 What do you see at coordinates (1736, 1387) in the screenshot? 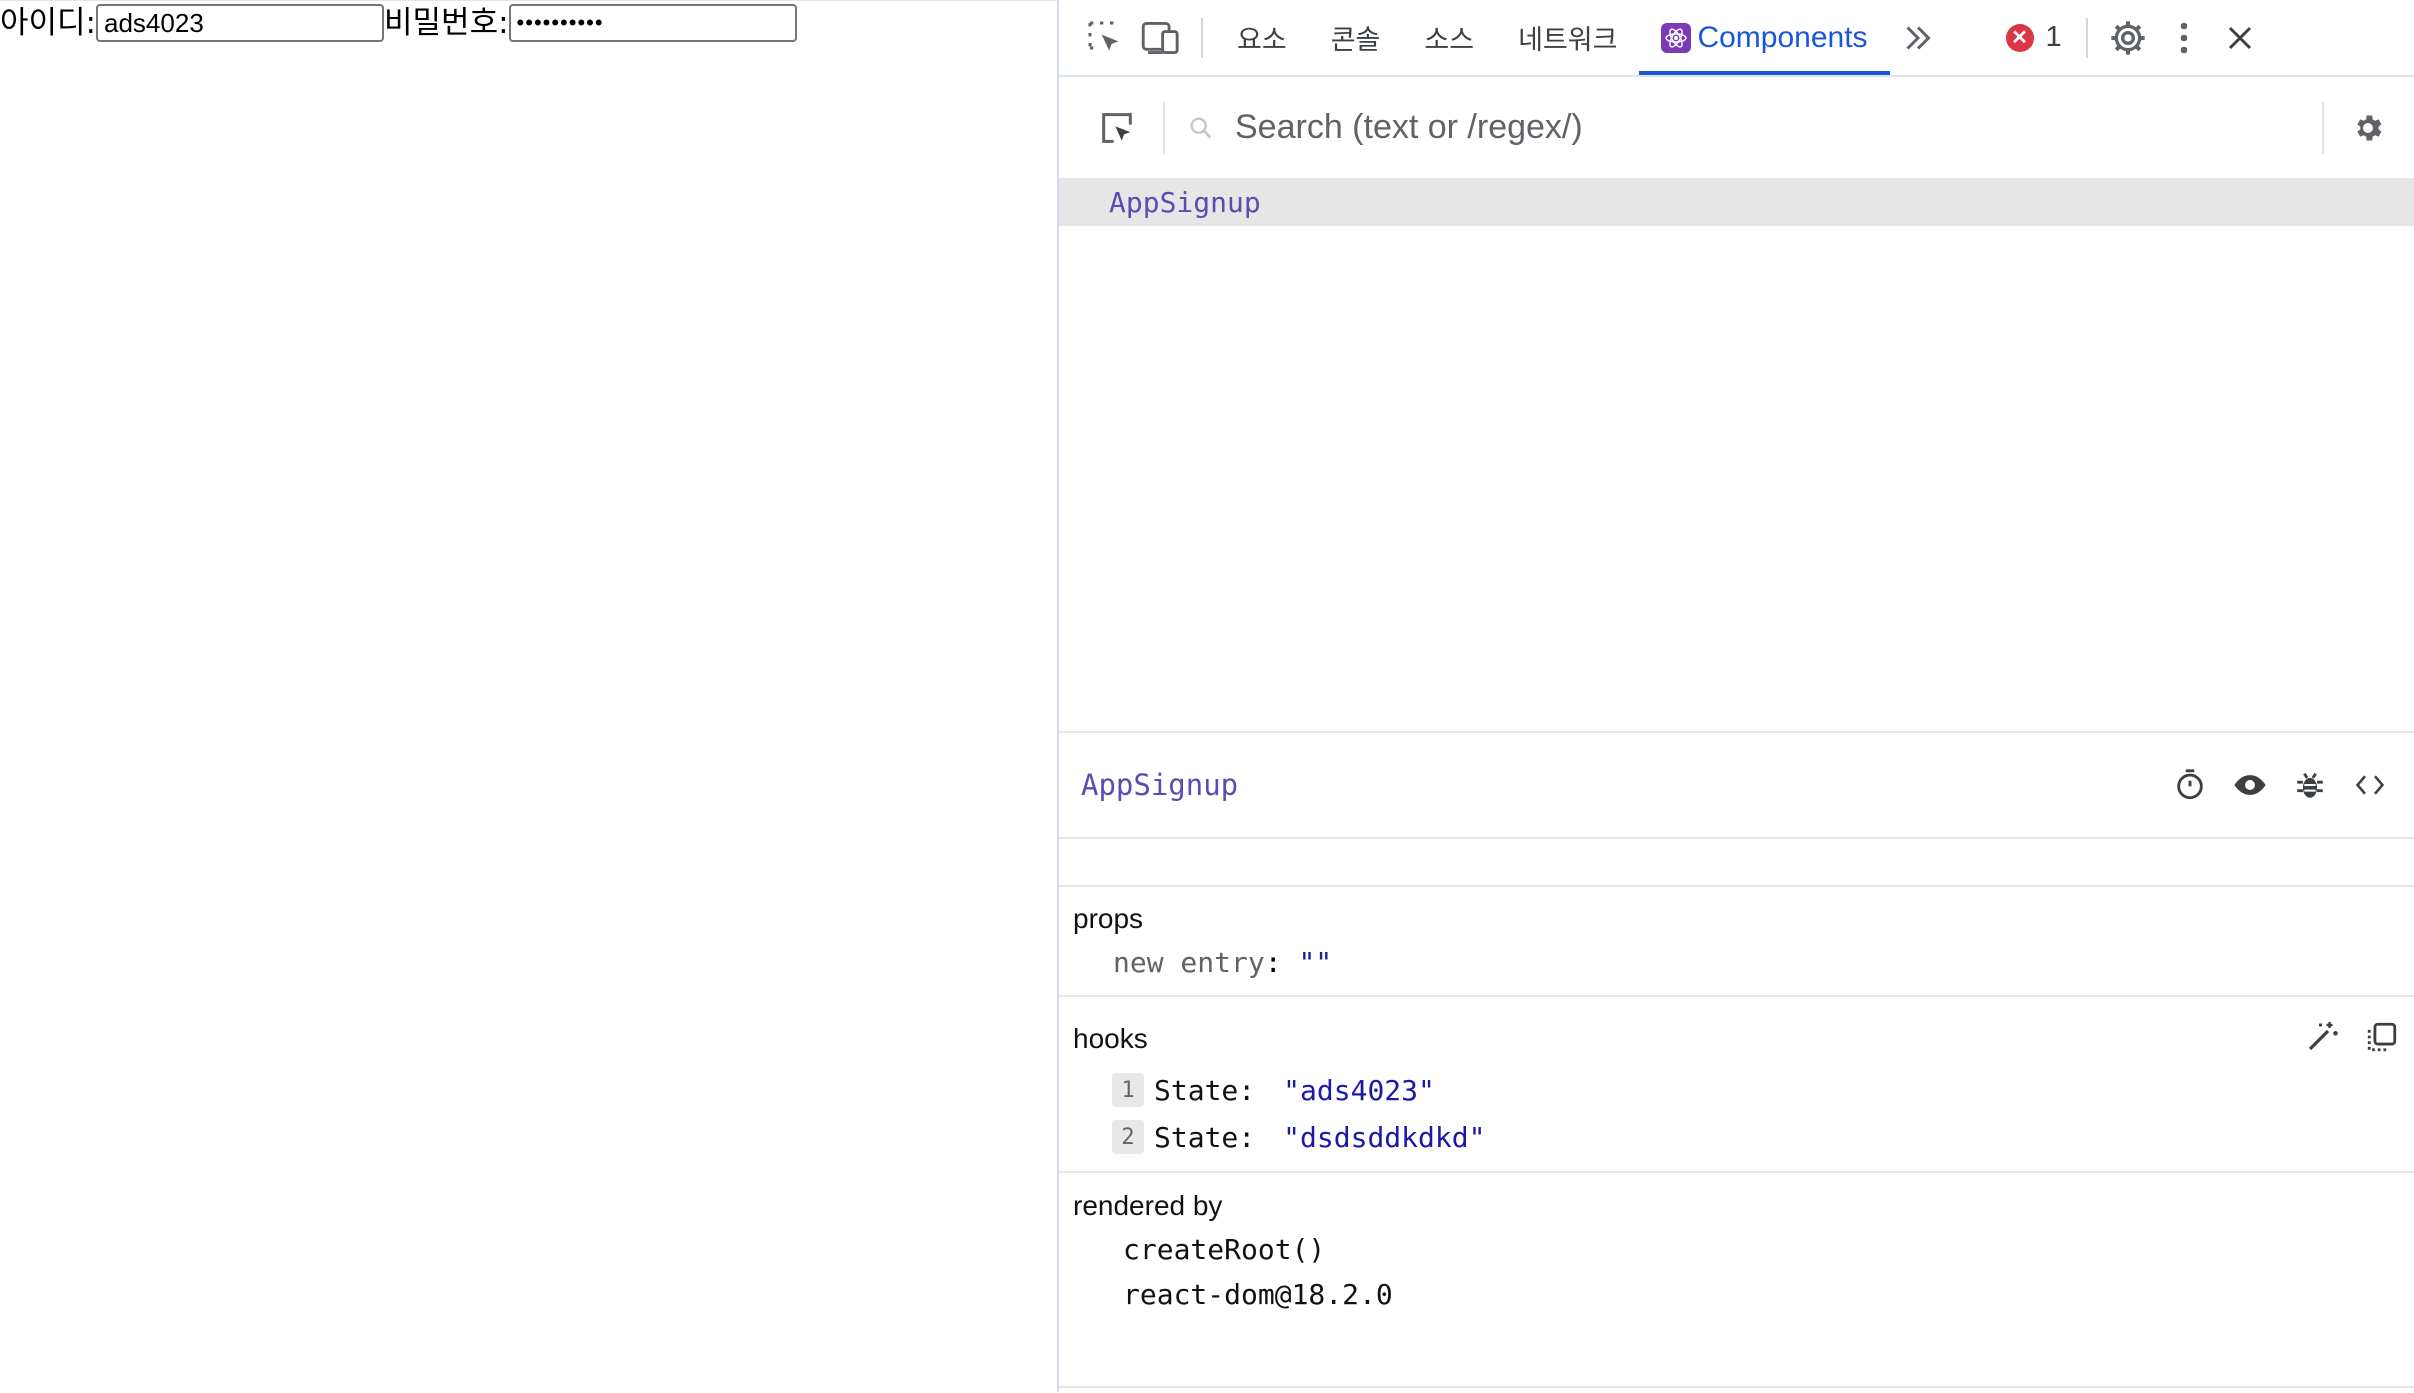
I see `bottom-border` at bounding box center [1736, 1387].